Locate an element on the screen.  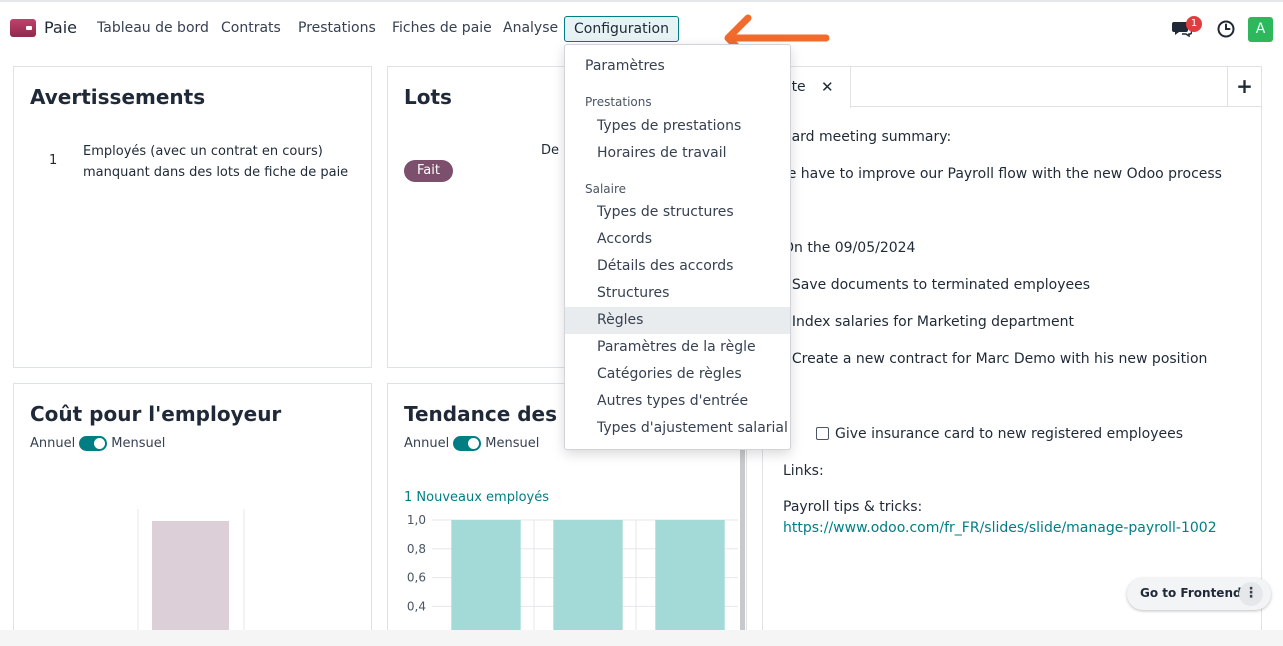
note-tabbar: ote ✕ + is located at coordinates (1012, 87).